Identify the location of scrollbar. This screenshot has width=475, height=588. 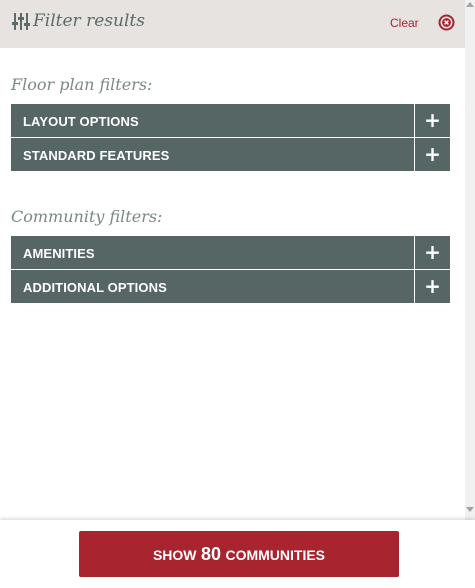
(470, 260).